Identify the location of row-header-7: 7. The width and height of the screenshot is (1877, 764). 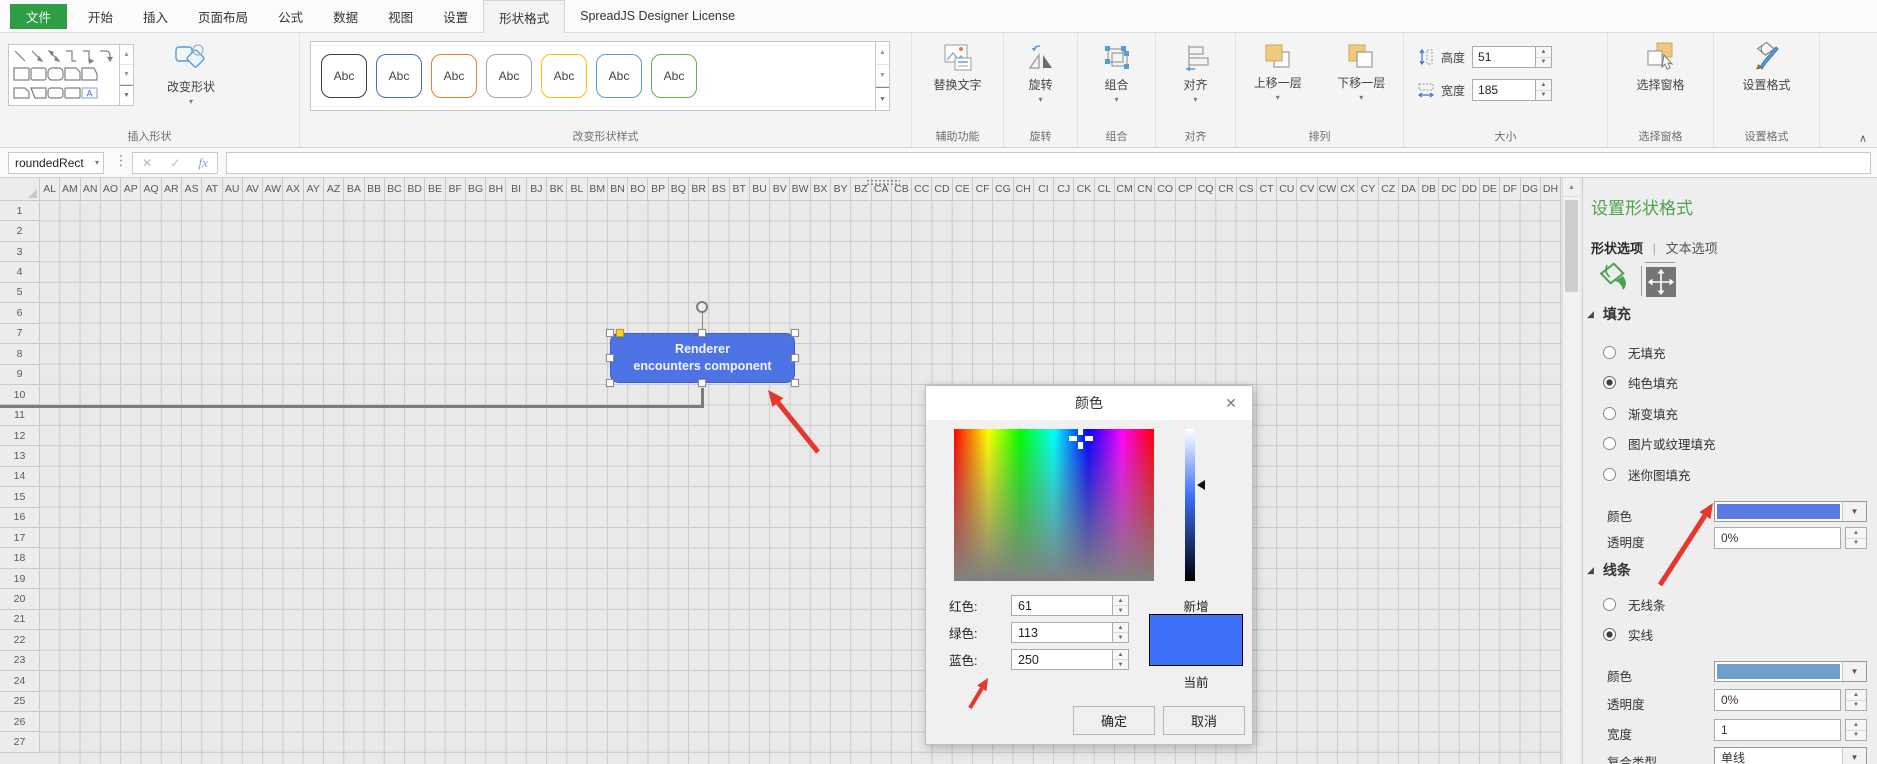
(20, 334).